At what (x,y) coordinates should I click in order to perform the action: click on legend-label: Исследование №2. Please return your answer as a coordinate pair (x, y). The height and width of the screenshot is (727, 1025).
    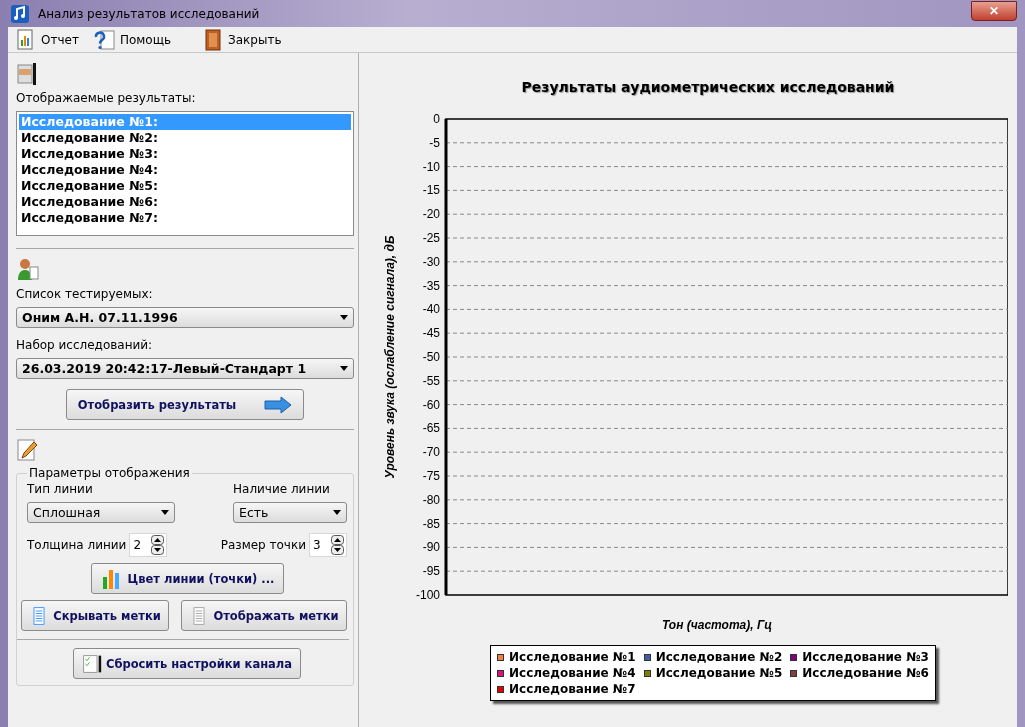
    Looking at the image, I should click on (719, 657).